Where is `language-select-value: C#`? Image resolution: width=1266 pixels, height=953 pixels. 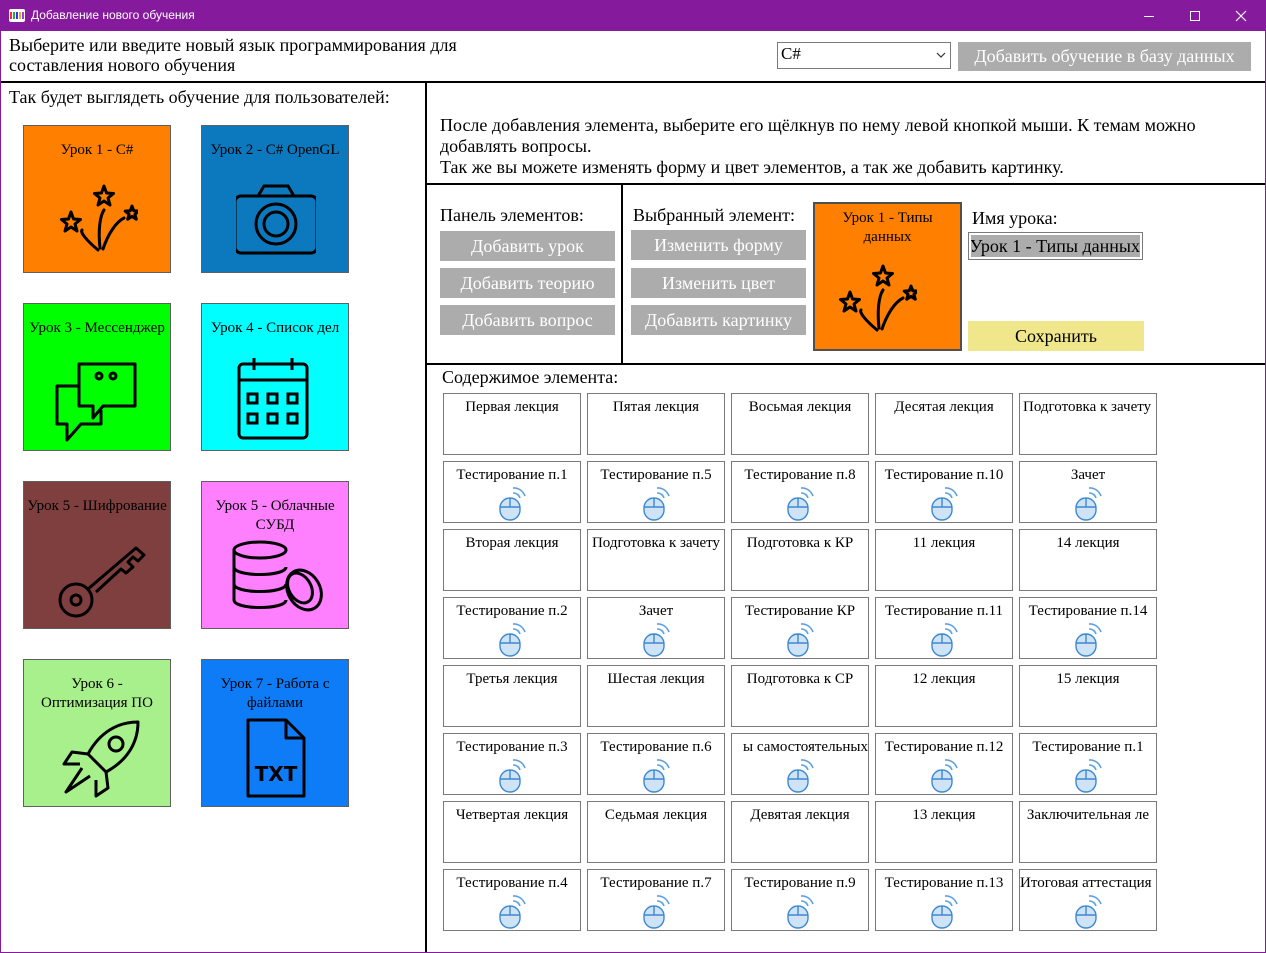
language-select-value: C# is located at coordinates (791, 53).